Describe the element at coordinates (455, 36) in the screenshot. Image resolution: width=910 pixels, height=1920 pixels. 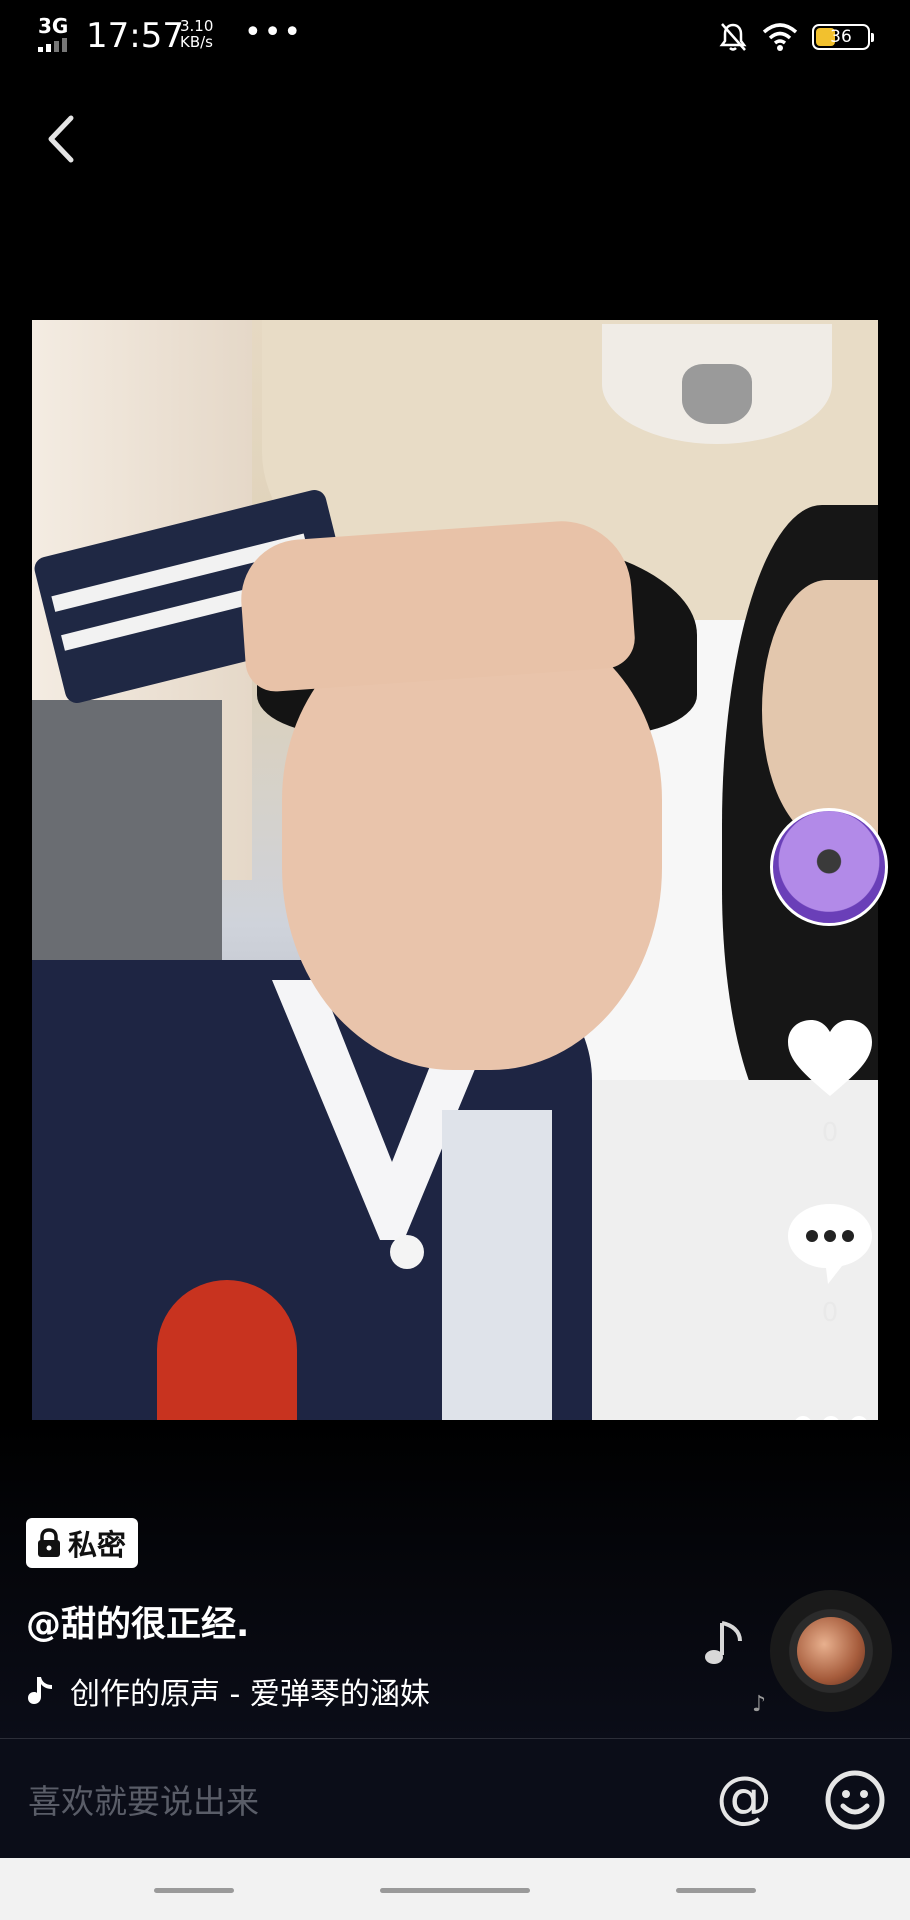
I see `status-bar: 3G 17:57 3.10 KB/s ••• 36` at that location.